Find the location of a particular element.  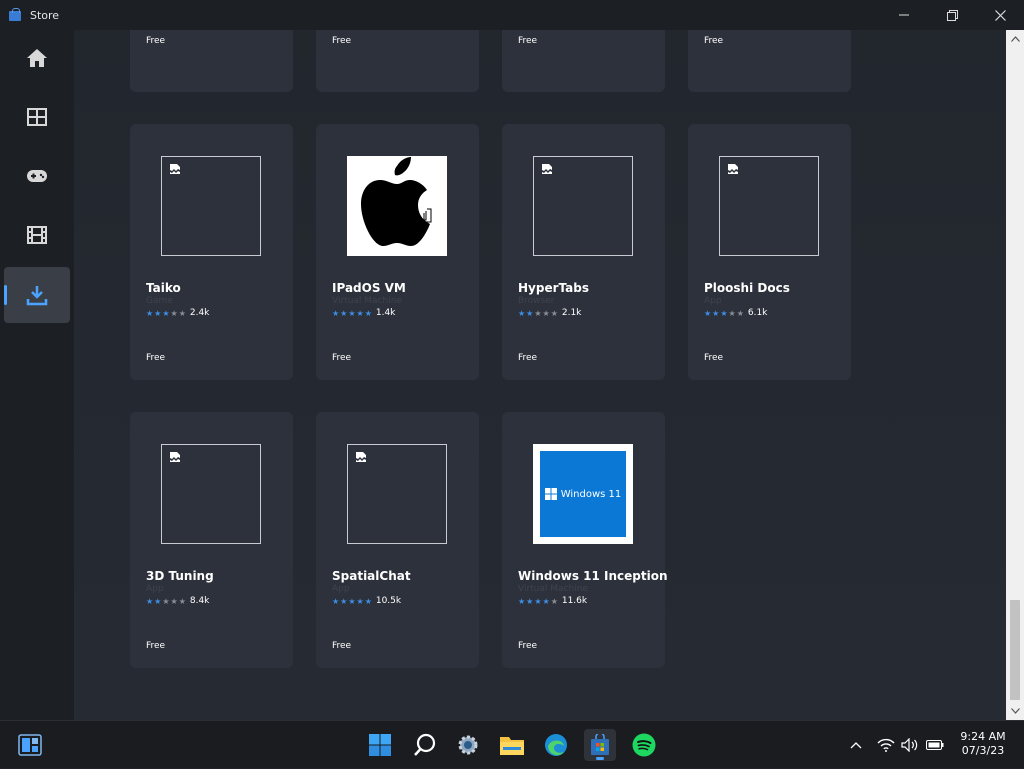

spotify-button is located at coordinates (644, 745).